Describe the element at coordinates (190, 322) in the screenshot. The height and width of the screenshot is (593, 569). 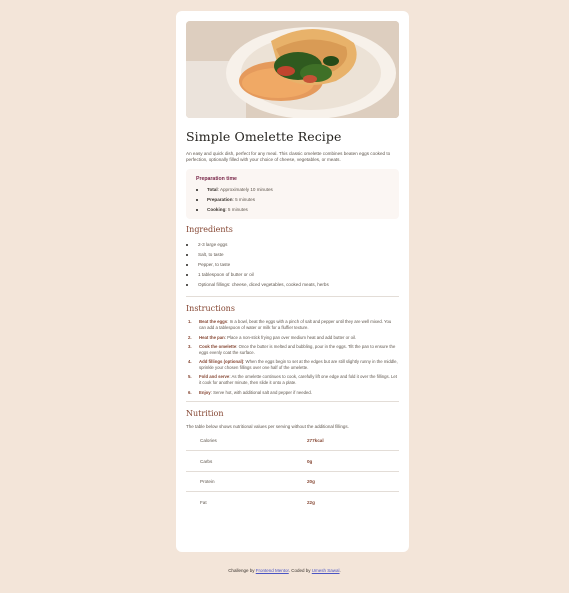
I see `step-number: 1.` at that location.